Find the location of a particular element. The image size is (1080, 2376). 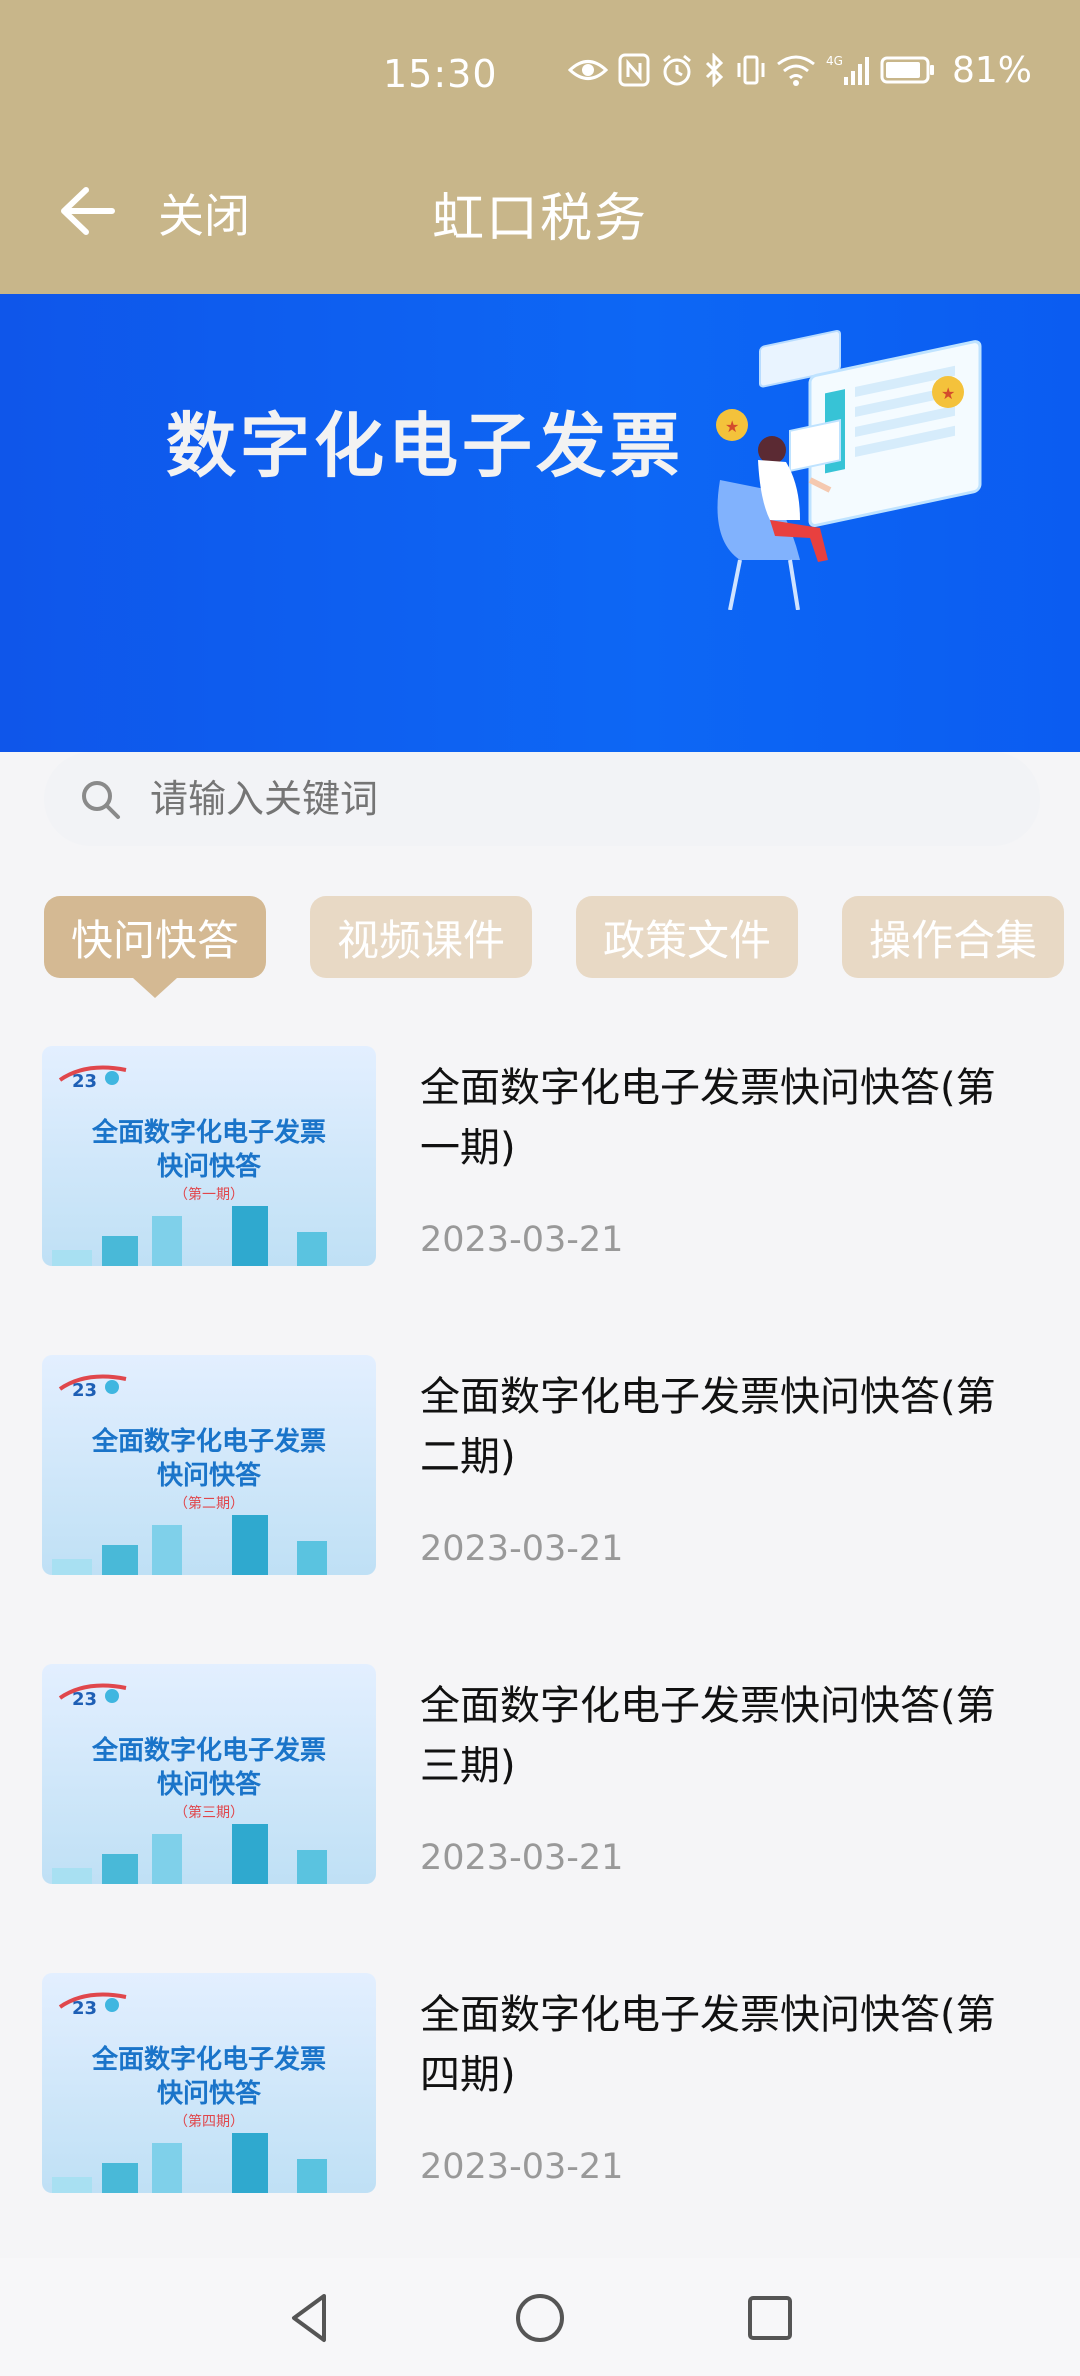

status-icons: 4G 81% is located at coordinates (800, 70).